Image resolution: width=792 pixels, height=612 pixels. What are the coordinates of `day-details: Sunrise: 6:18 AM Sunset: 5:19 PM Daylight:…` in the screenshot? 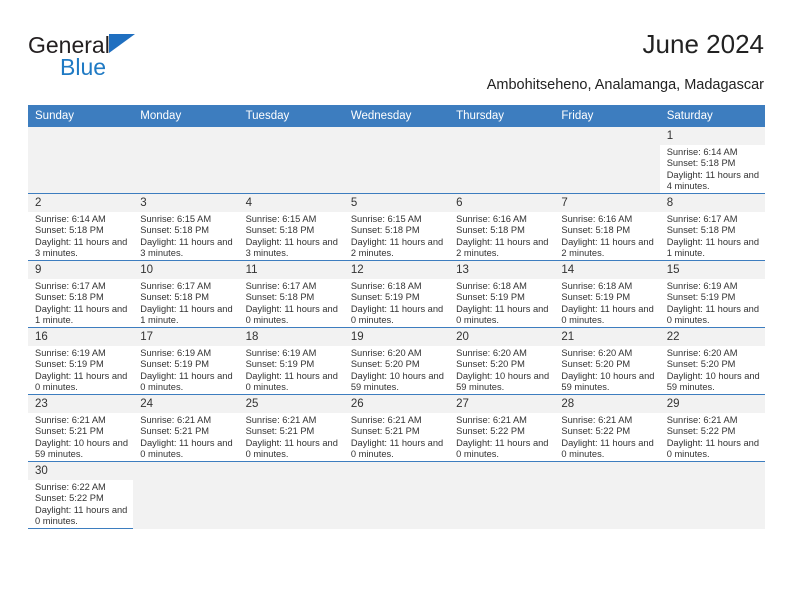 It's located at (501, 302).